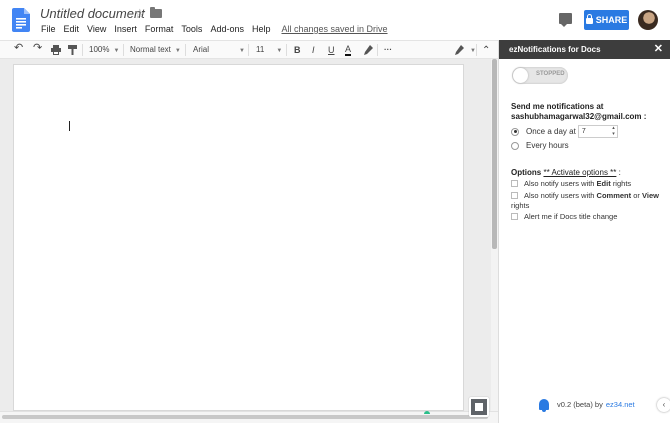  I want to click on radio-once-a-day, so click(515, 131).